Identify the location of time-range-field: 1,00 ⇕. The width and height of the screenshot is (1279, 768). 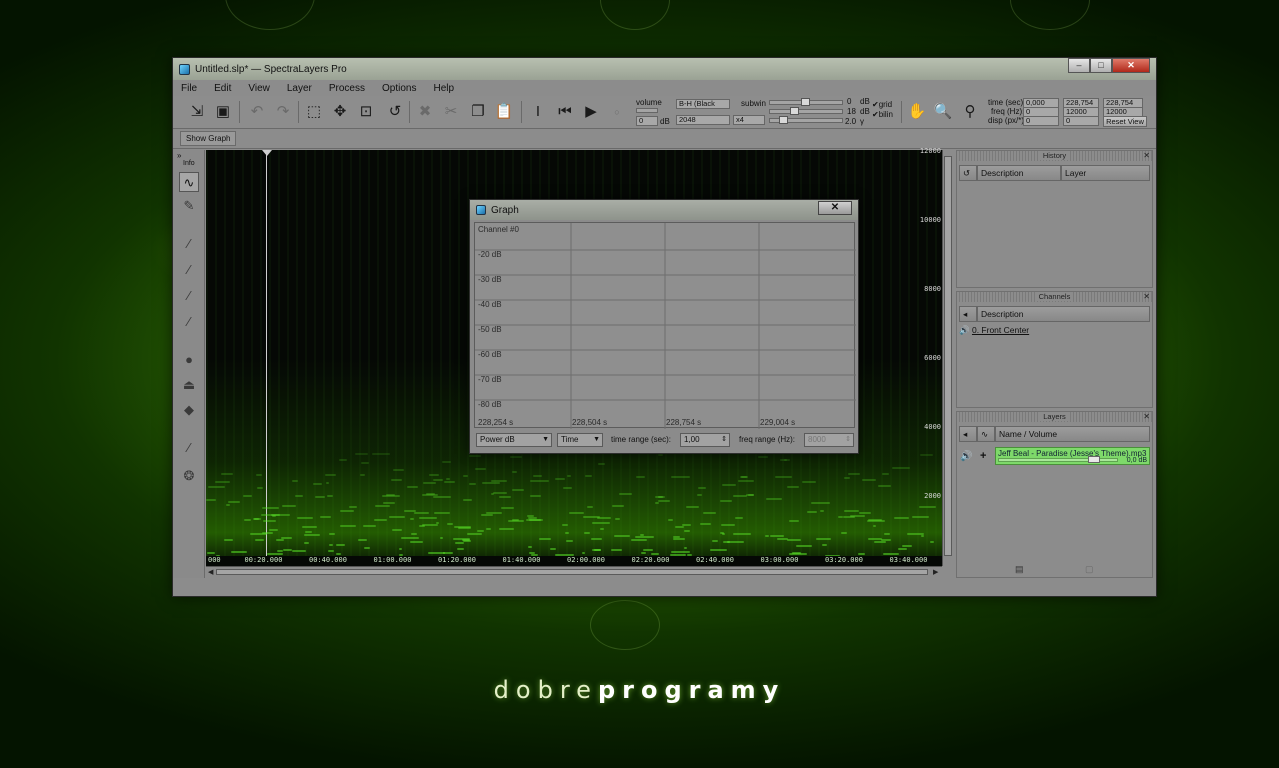
(705, 440).